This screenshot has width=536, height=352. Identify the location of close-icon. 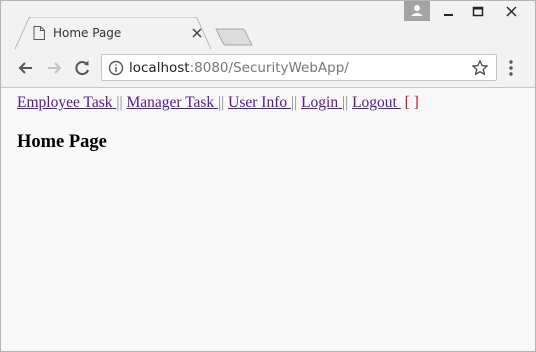
(512, 12).